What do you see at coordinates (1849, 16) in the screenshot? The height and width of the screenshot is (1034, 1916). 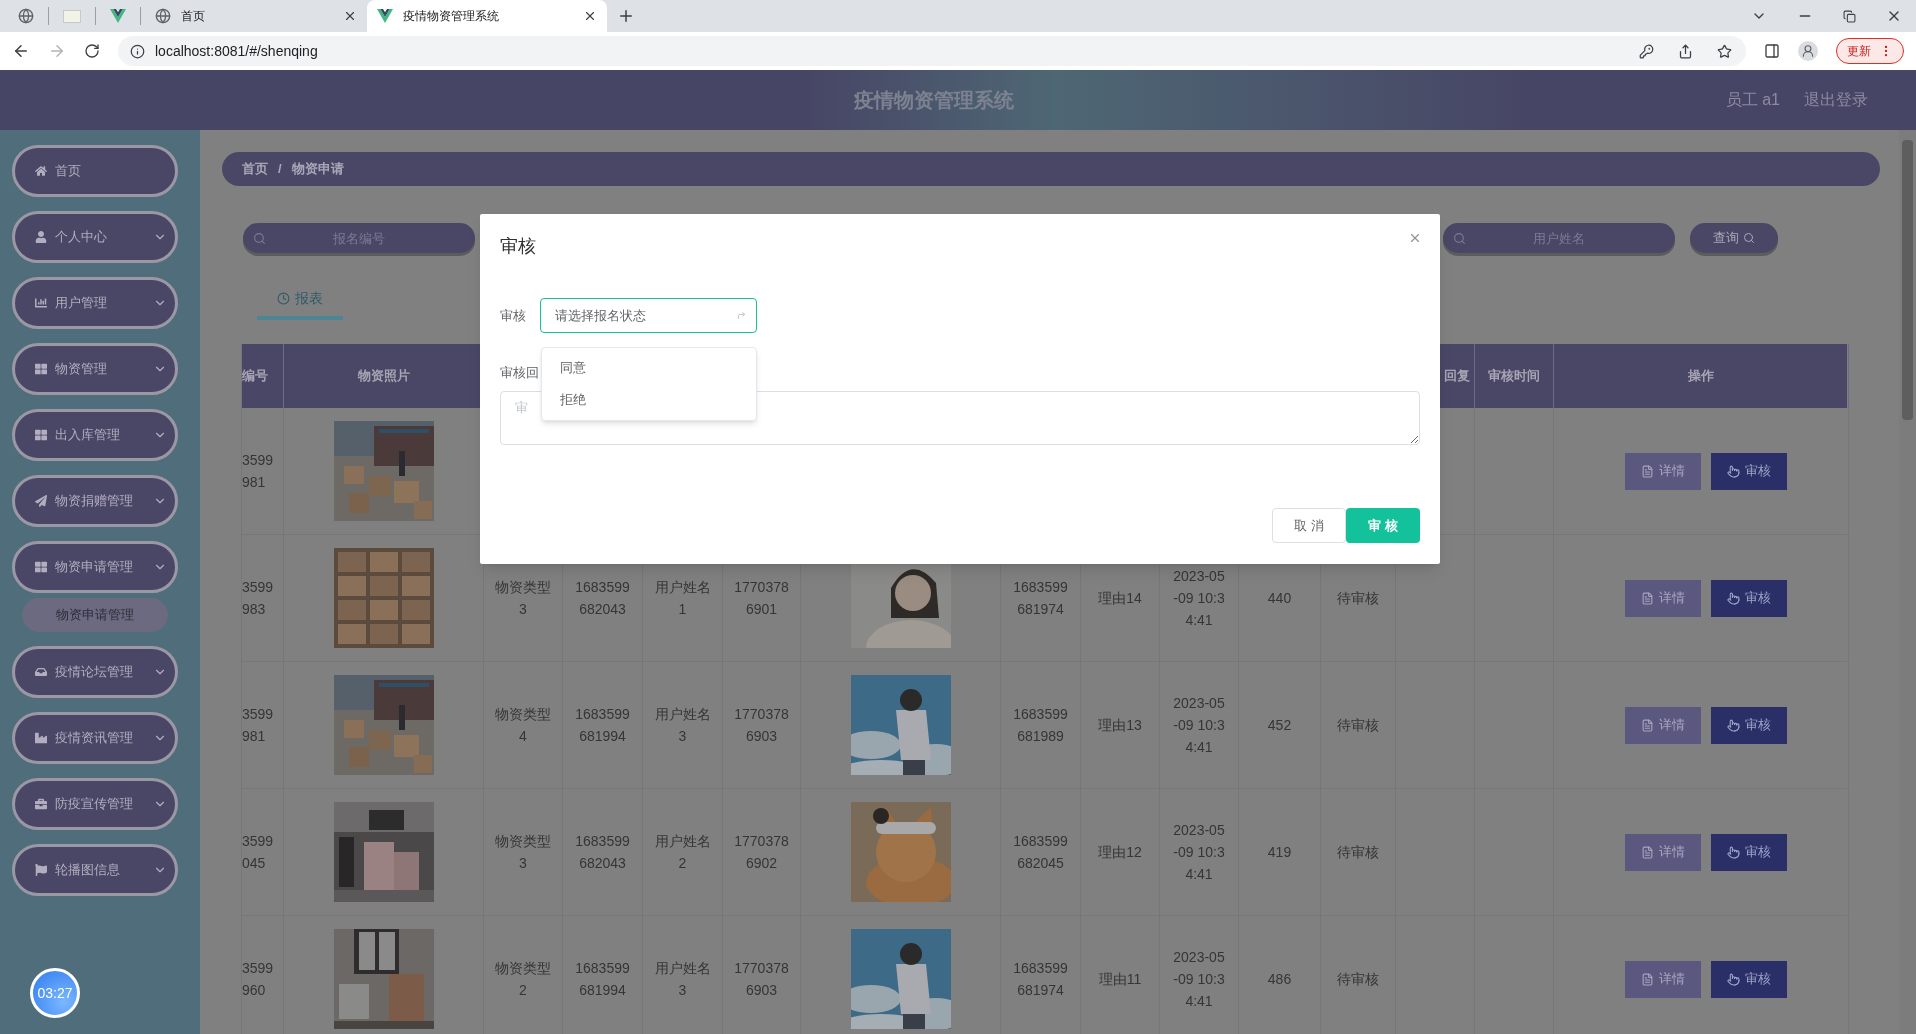 I see `restore-icon` at bounding box center [1849, 16].